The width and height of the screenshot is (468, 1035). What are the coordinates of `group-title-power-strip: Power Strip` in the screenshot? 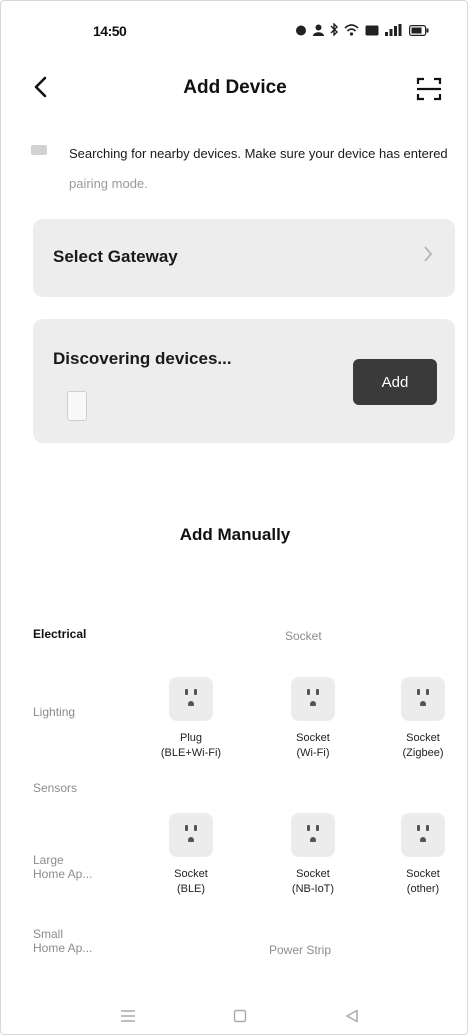 It's located at (300, 950).